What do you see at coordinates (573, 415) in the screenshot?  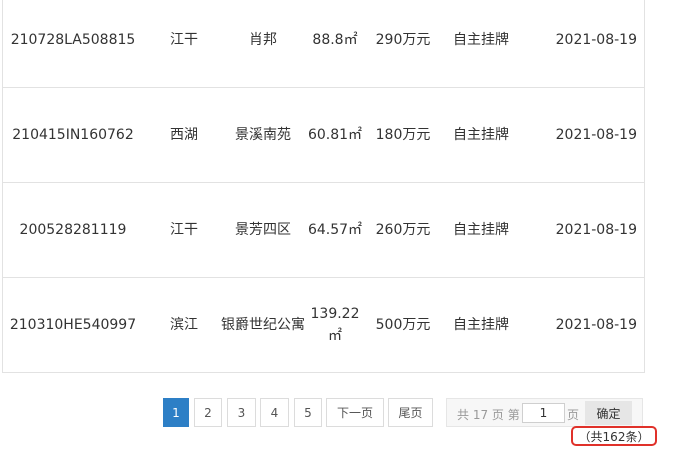 I see `page-suffix-label: 页` at bounding box center [573, 415].